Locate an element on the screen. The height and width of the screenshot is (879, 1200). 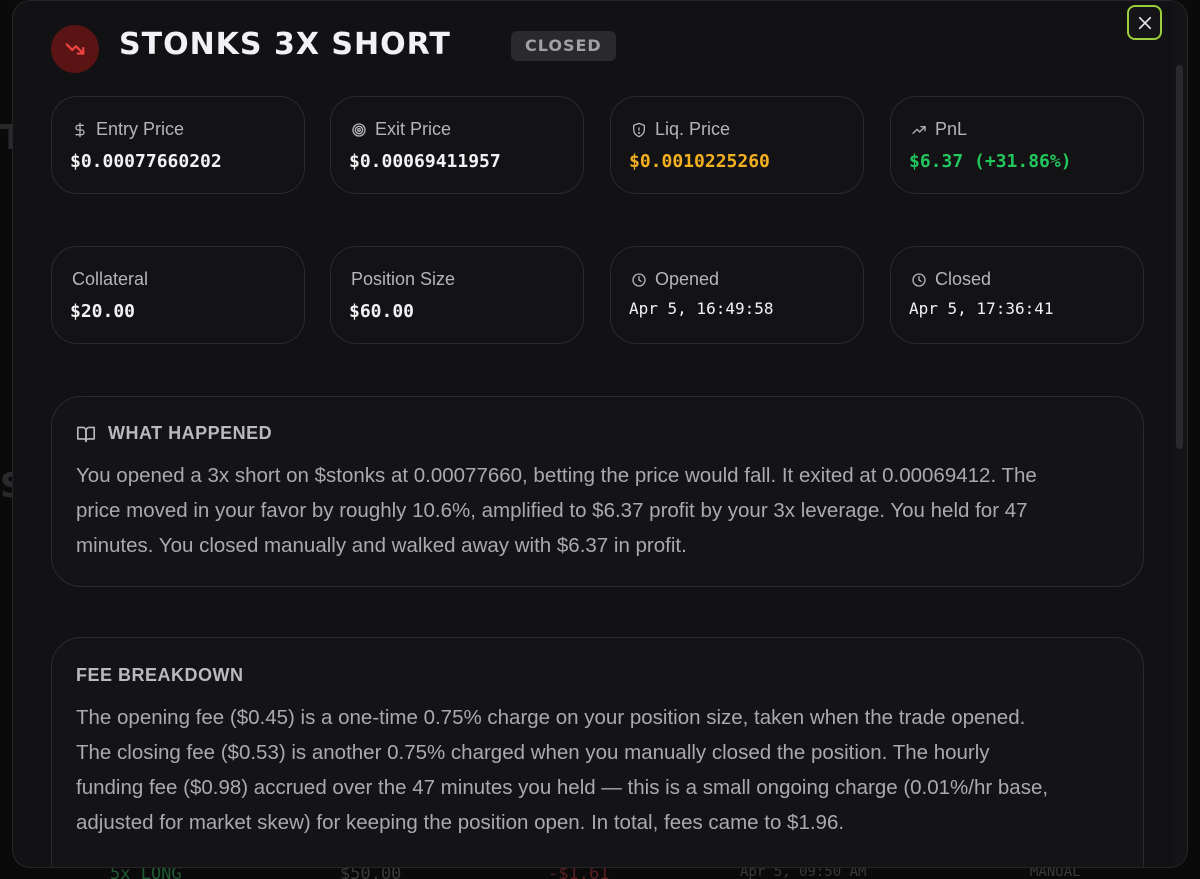
stat-value: $20.00 is located at coordinates (103, 311).